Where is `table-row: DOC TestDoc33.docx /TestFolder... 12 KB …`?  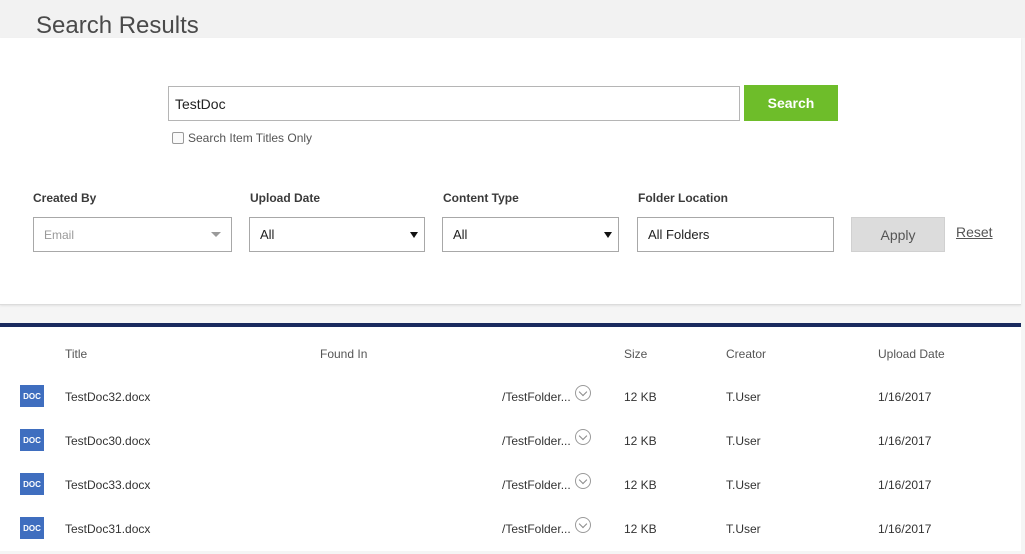 table-row: DOC TestDoc33.docx /TestFolder... 12 KB … is located at coordinates (510, 489).